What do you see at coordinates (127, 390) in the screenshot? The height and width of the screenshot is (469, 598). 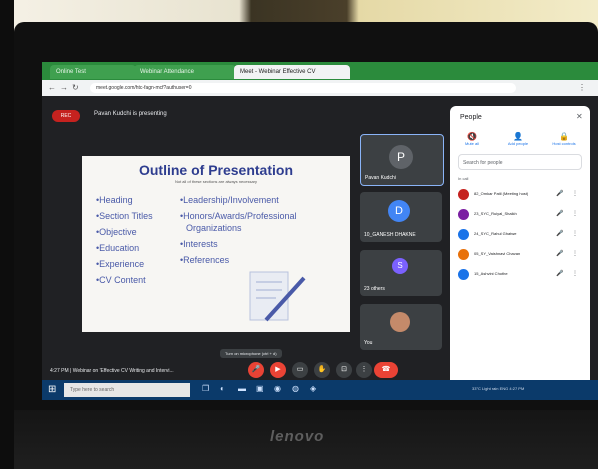 I see `taskbar-search-input: Type here to search` at bounding box center [127, 390].